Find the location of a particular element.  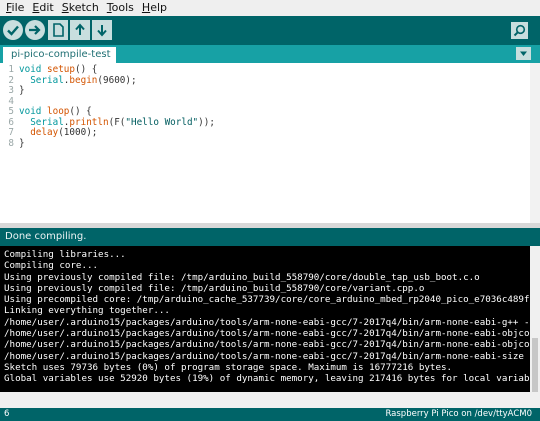

console-horizontal-scrollbar is located at coordinates (270, 400).